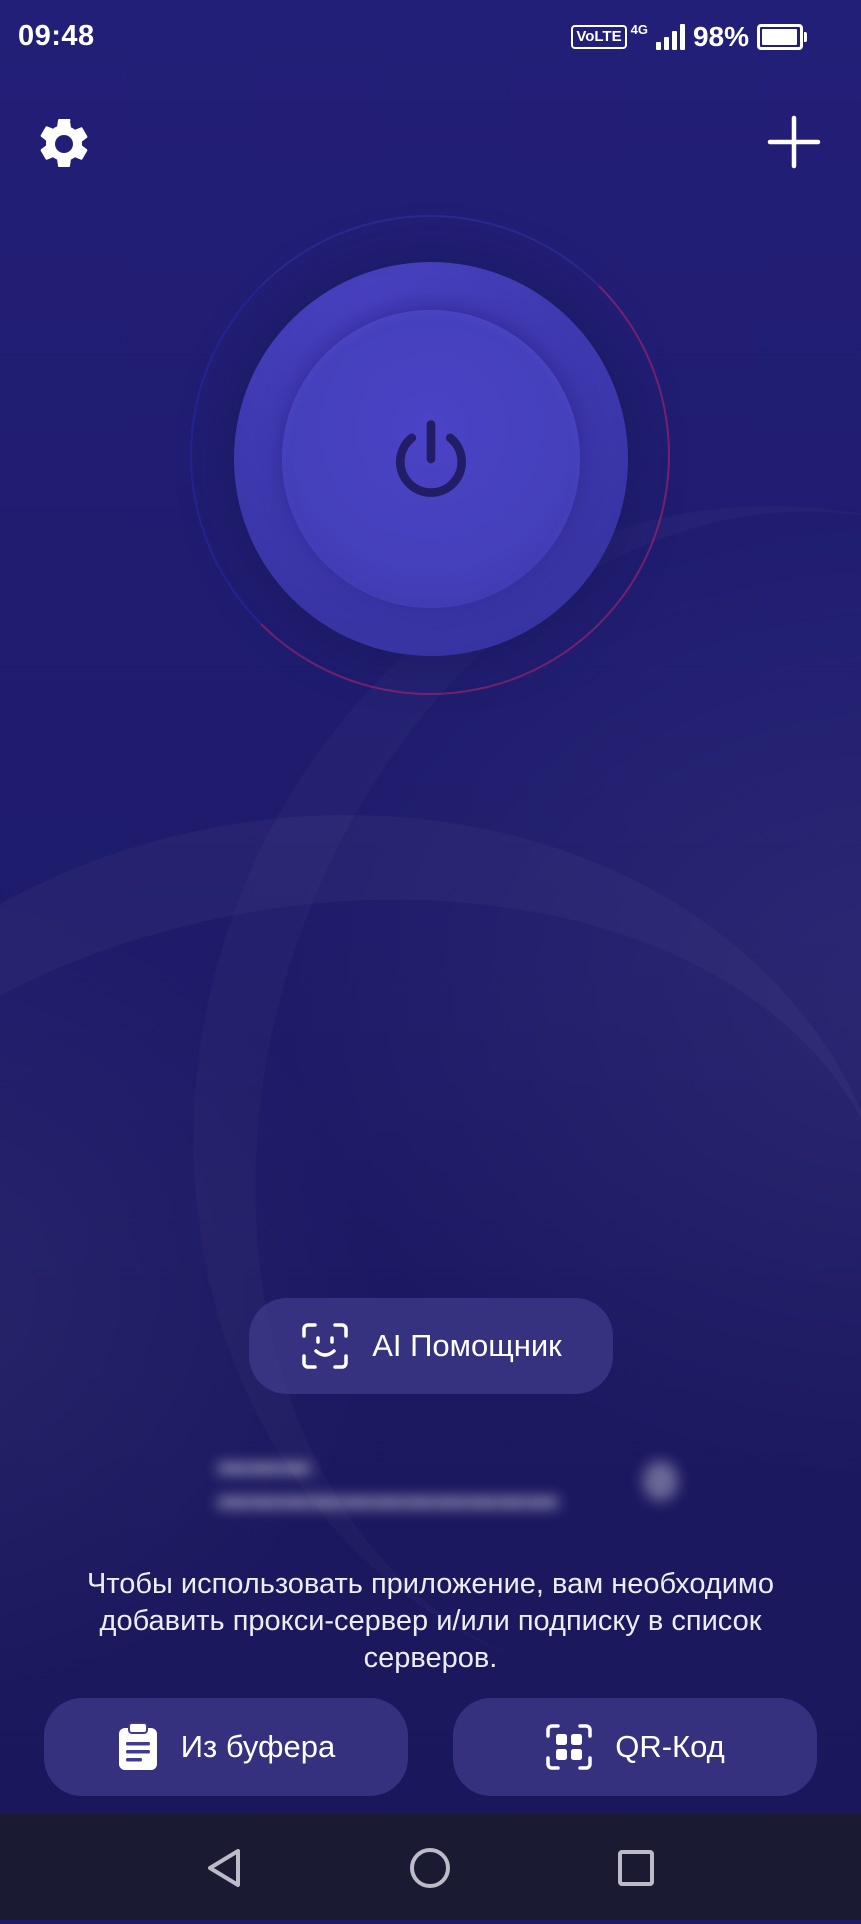  Describe the element at coordinates (325, 1346) in the screenshot. I see `face-scan-icon` at that location.